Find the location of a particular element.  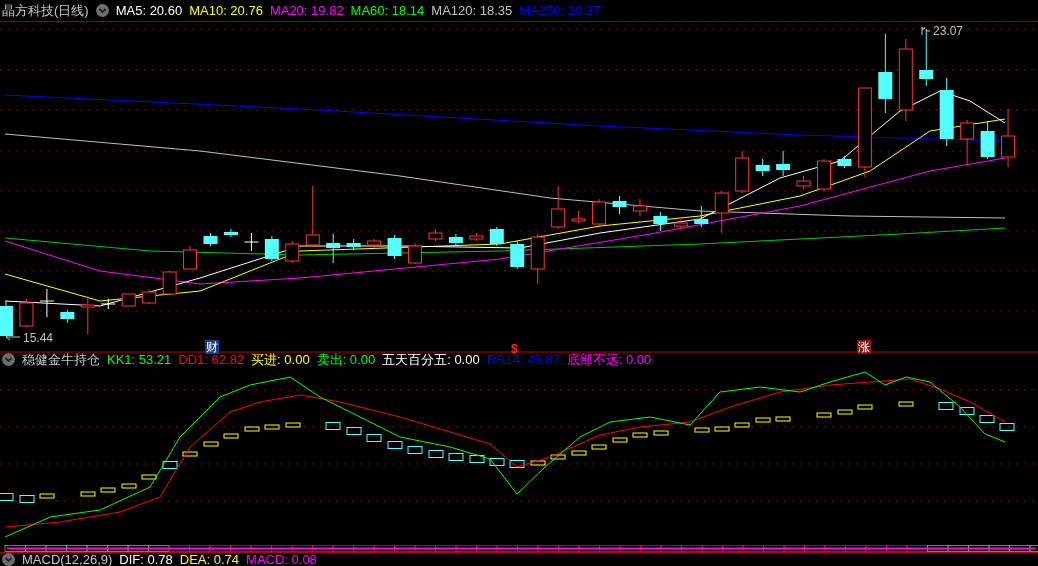

indicator-value: 底部不远: 0.00 is located at coordinates (609, 360).